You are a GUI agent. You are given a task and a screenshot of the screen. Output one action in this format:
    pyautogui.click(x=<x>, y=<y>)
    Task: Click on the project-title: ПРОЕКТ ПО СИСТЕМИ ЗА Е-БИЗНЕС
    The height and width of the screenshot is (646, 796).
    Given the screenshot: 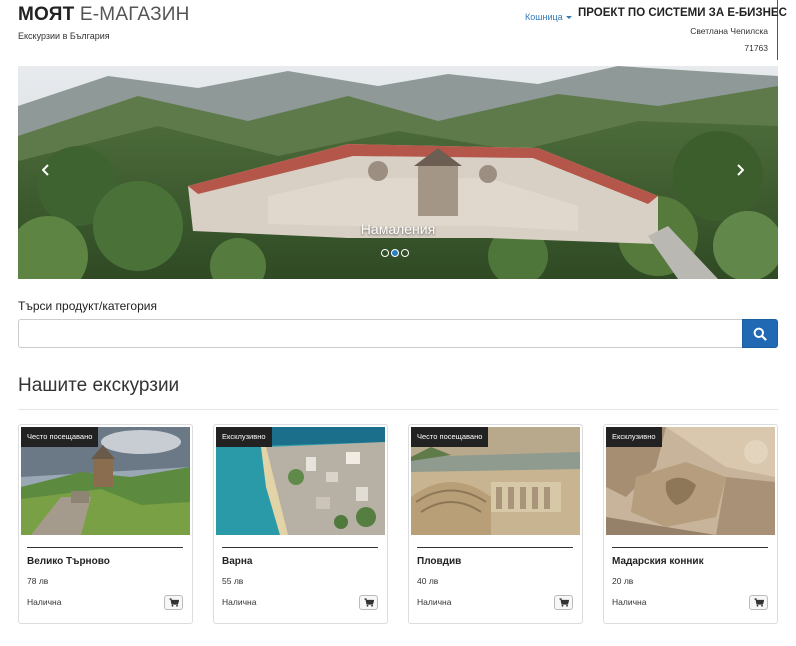 What is the action you would take?
    pyautogui.click(x=682, y=13)
    